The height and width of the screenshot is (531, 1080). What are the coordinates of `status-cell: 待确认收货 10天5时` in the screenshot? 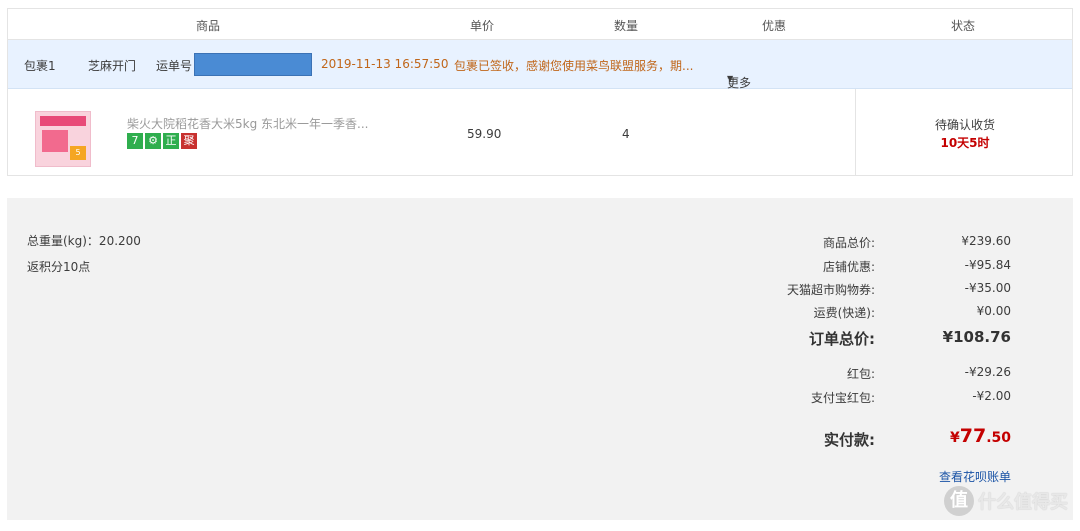 It's located at (964, 132).